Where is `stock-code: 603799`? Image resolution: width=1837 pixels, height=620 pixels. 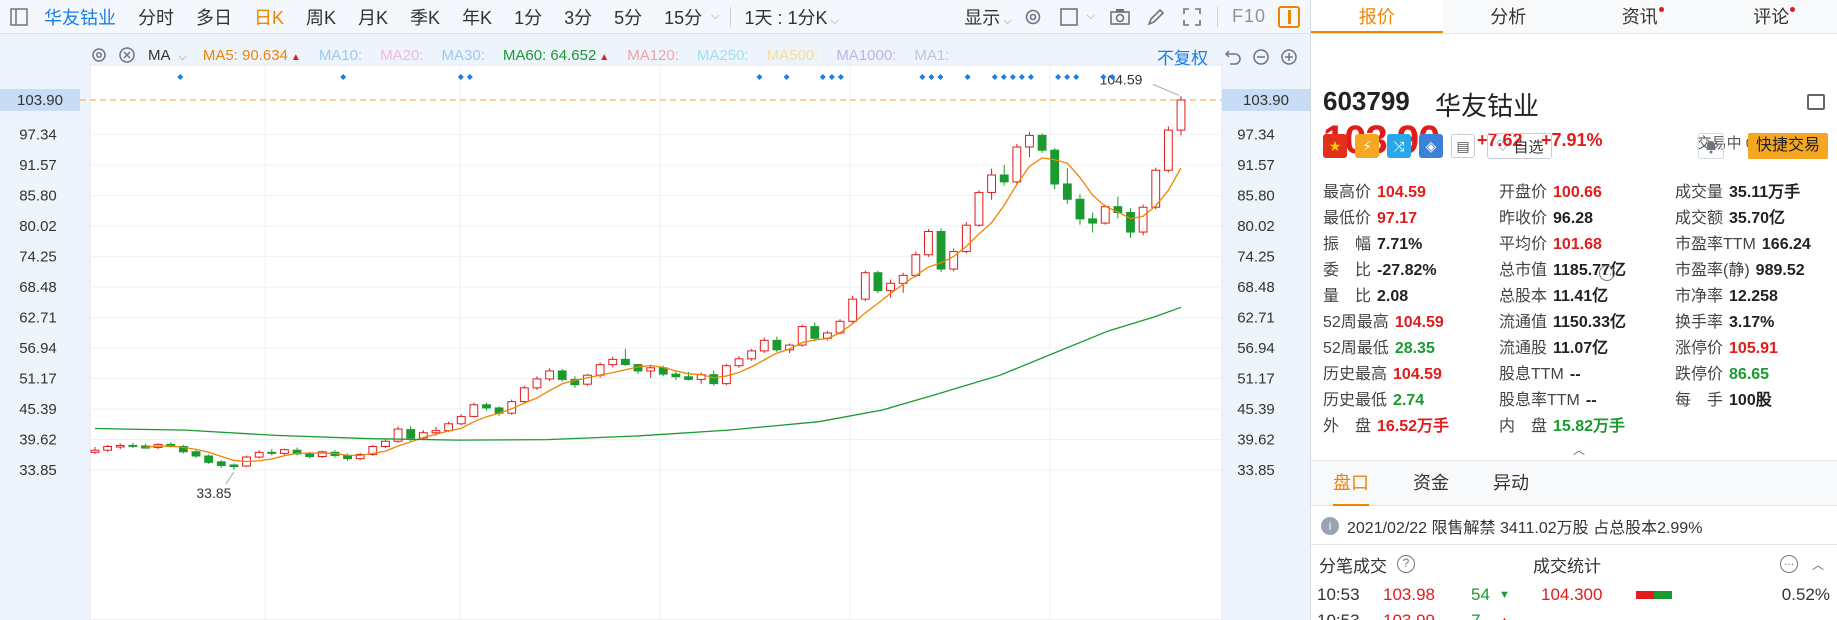
stock-code: 603799 is located at coordinates (1366, 101).